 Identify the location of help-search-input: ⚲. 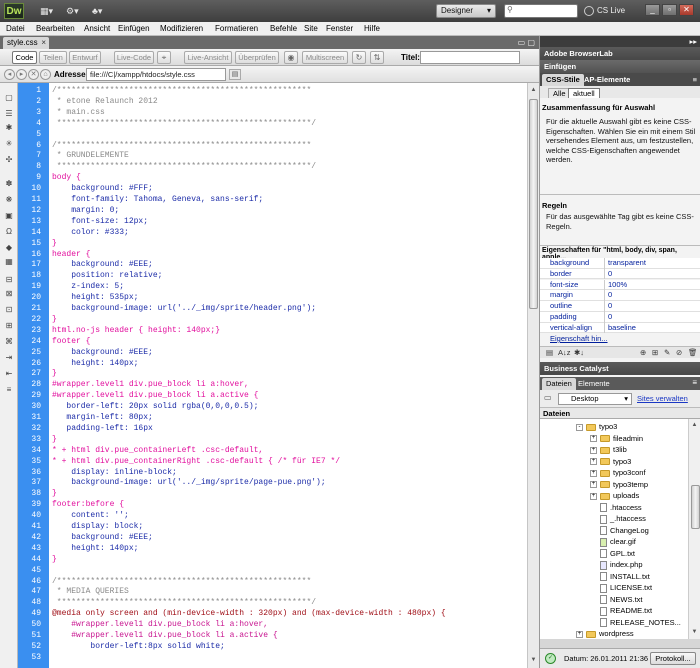
(541, 11).